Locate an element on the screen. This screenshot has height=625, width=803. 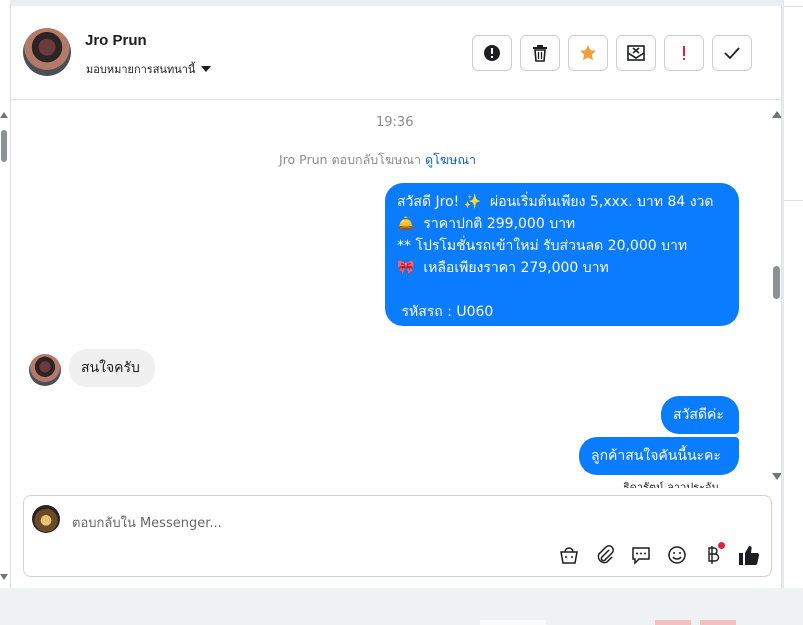
contact-avatar-small is located at coordinates (45, 370).